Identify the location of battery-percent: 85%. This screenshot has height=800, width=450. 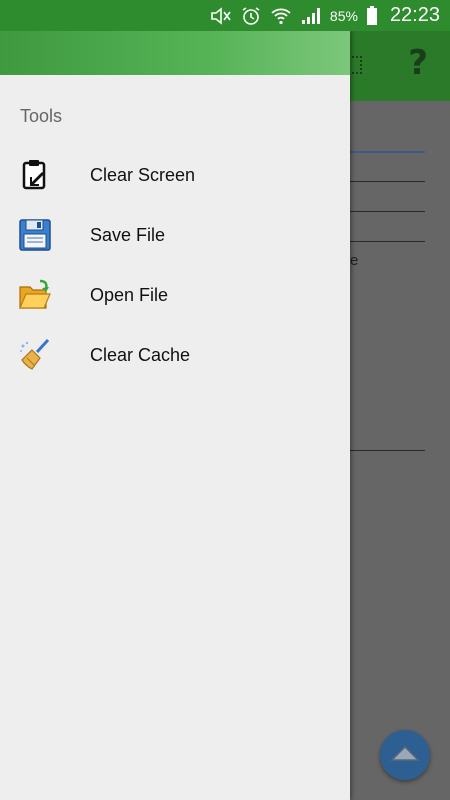
(343, 15).